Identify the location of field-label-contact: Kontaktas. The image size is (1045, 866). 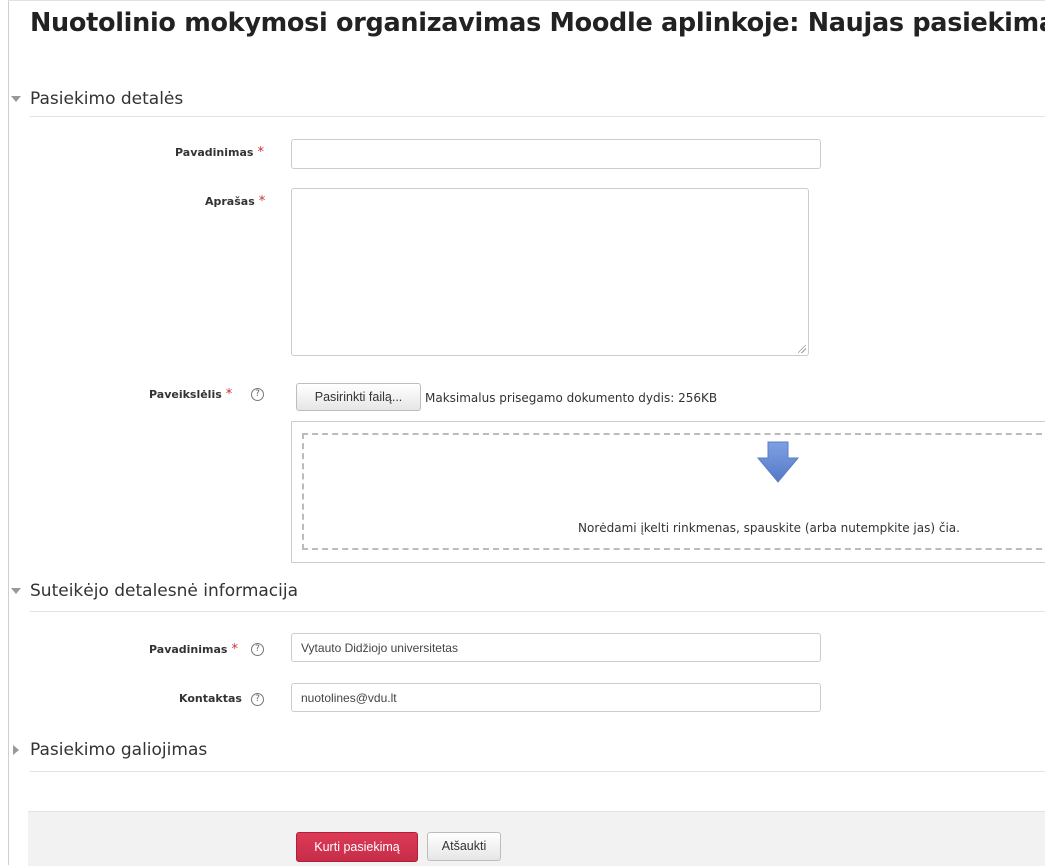
(210, 698).